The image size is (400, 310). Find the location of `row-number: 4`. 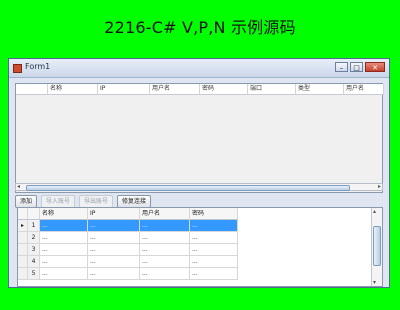

row-number: 4 is located at coordinates (34, 262).